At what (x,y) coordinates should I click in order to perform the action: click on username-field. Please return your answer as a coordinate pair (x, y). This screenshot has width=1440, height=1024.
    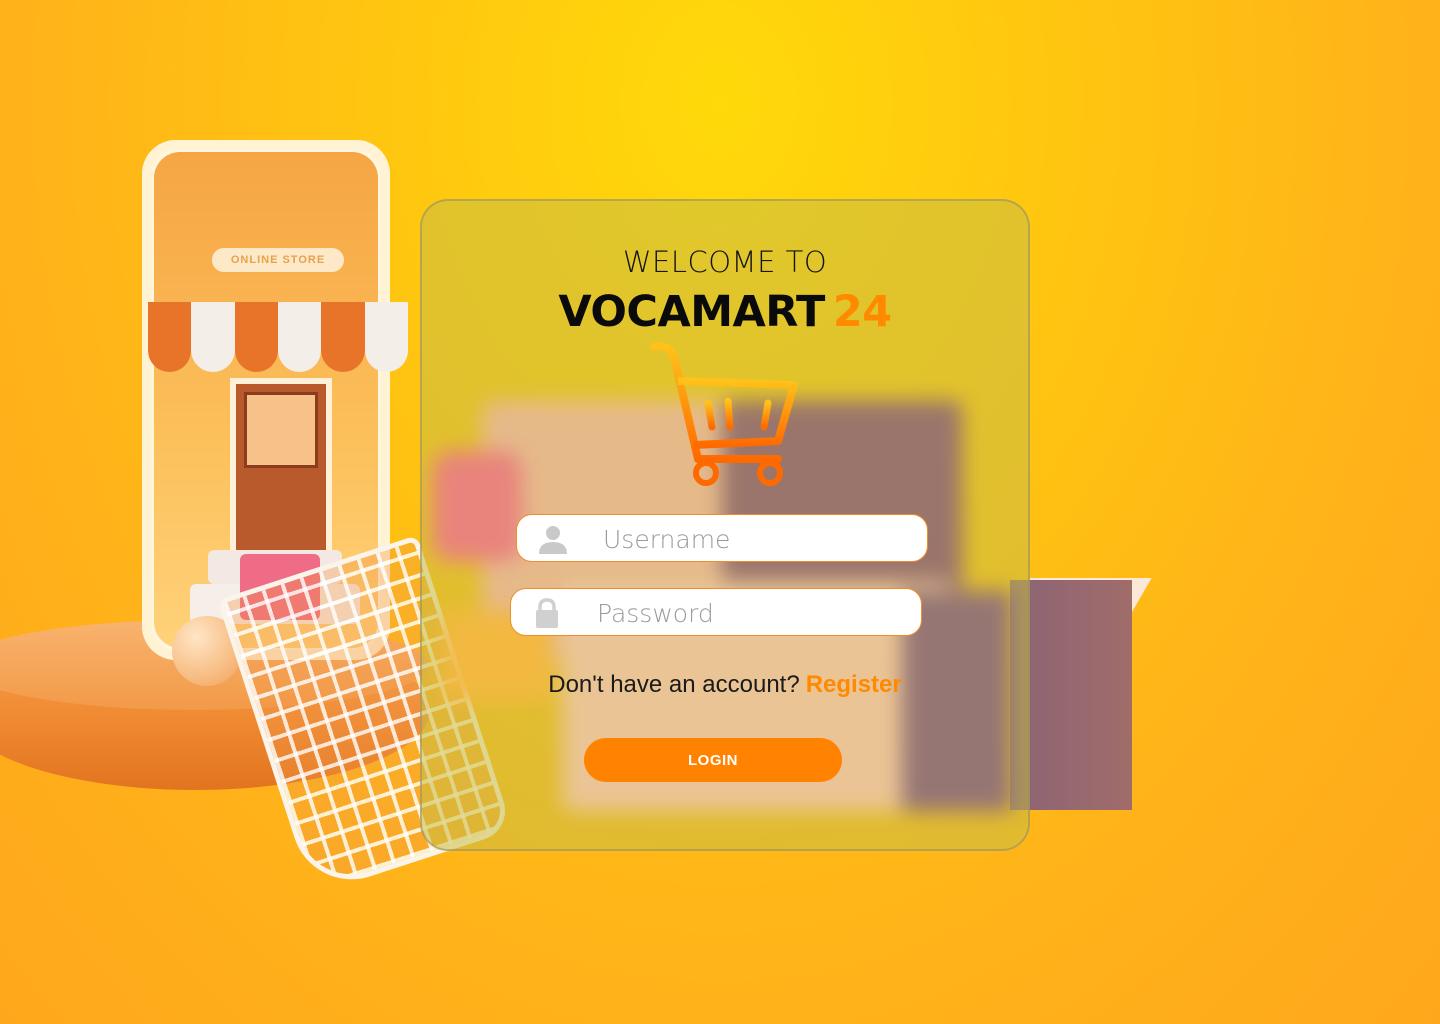
    Looking at the image, I should click on (722, 538).